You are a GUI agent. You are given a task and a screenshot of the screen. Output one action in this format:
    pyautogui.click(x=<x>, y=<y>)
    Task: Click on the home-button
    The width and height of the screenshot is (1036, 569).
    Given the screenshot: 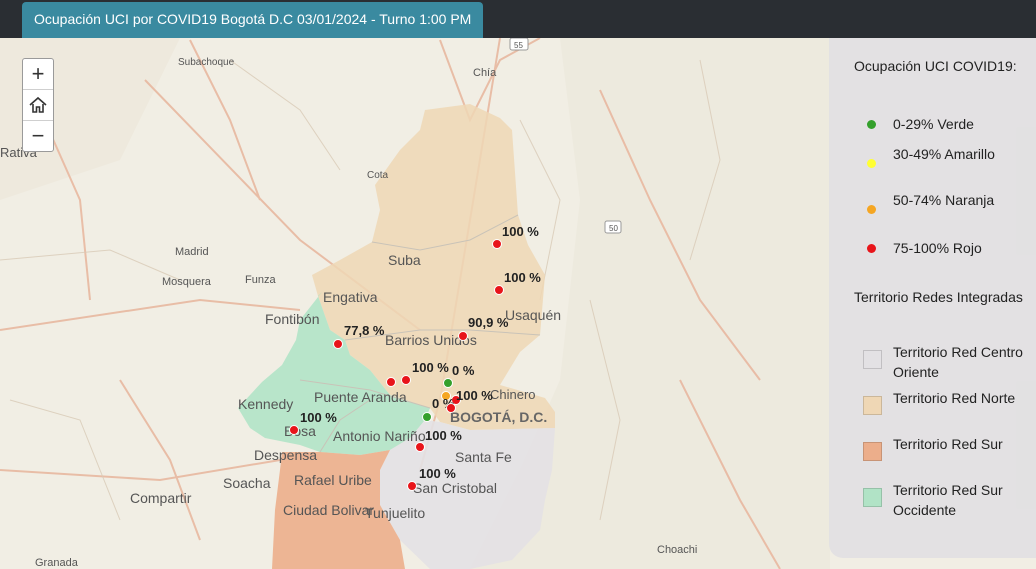 What is the action you would take?
    pyautogui.click(x=38, y=105)
    